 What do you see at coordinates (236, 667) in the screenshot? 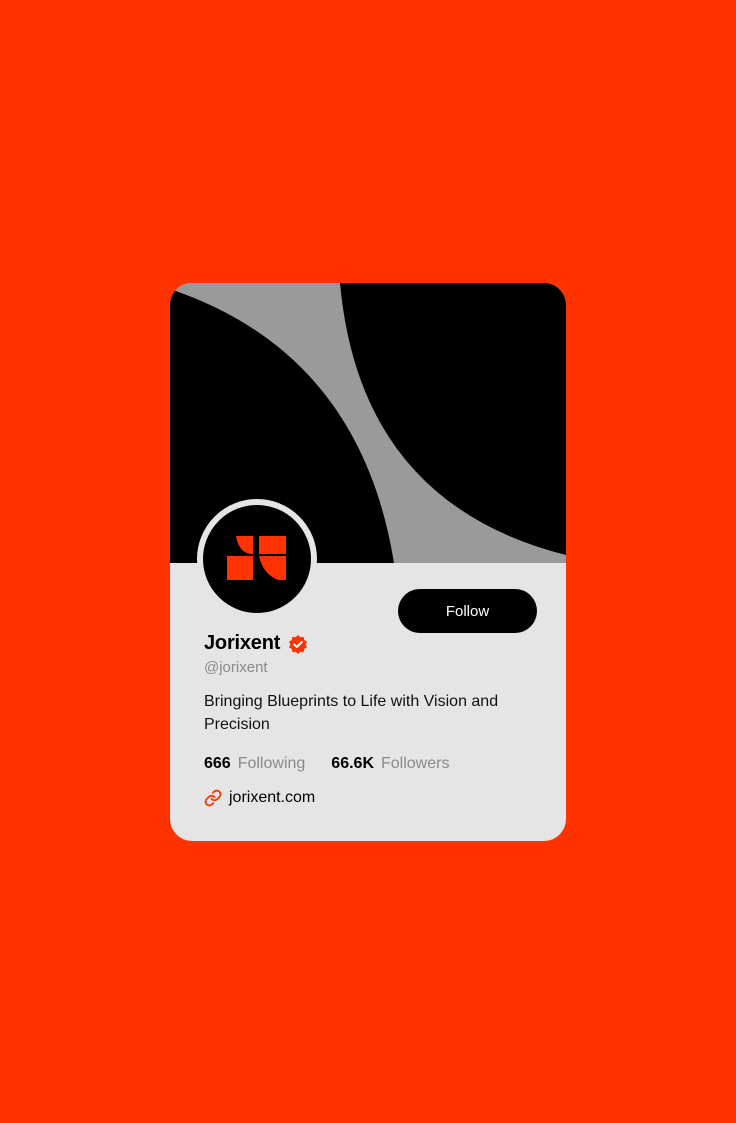
I see `profile-handle: @jorixent` at bounding box center [236, 667].